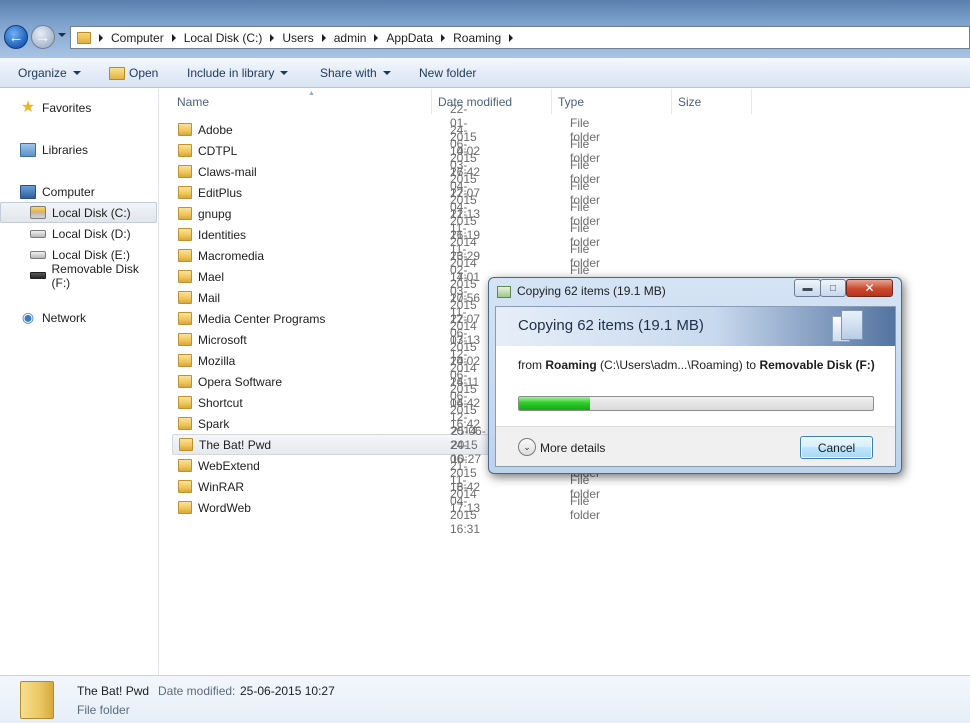 This screenshot has height=723, width=970. Describe the element at coordinates (133, 73) in the screenshot. I see `open-button: Open` at that location.